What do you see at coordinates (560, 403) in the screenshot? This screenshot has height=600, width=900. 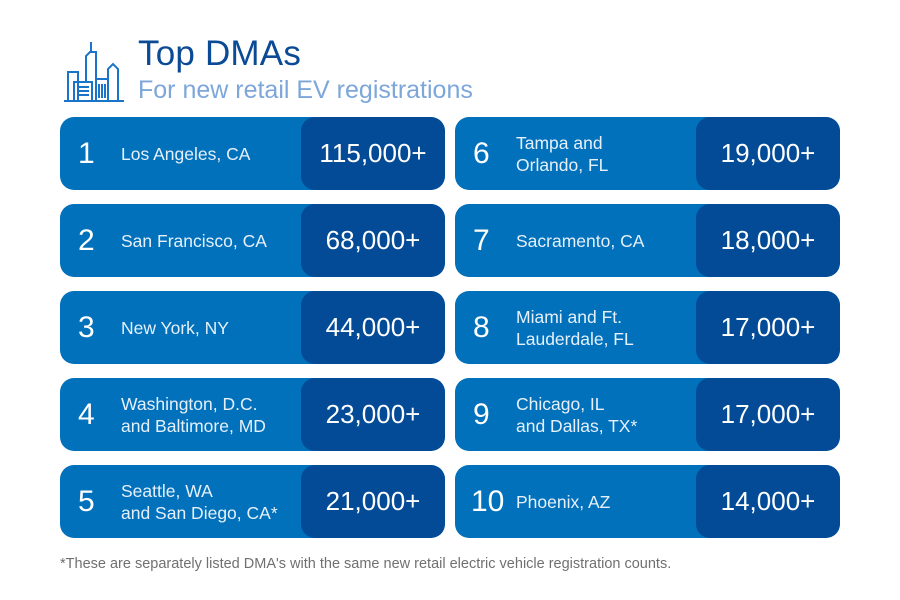 I see `dma-name-line1: Chicago, IL` at bounding box center [560, 403].